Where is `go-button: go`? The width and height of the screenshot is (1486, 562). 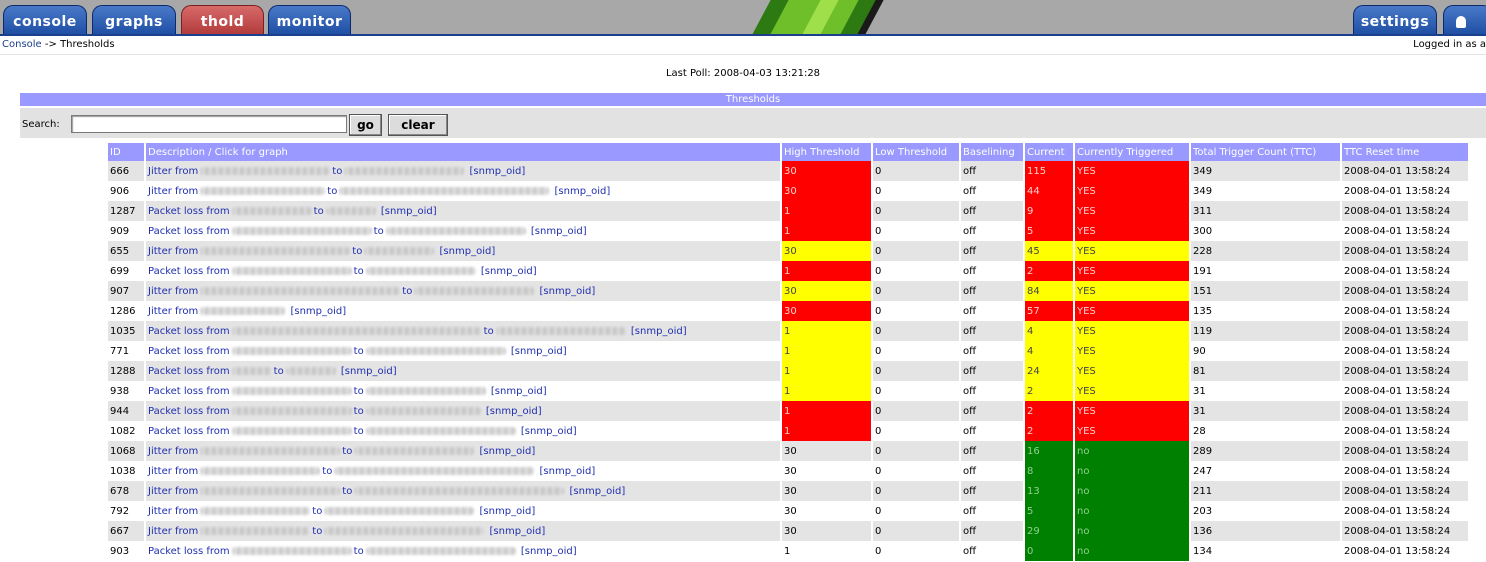 go-button: go is located at coordinates (365, 125).